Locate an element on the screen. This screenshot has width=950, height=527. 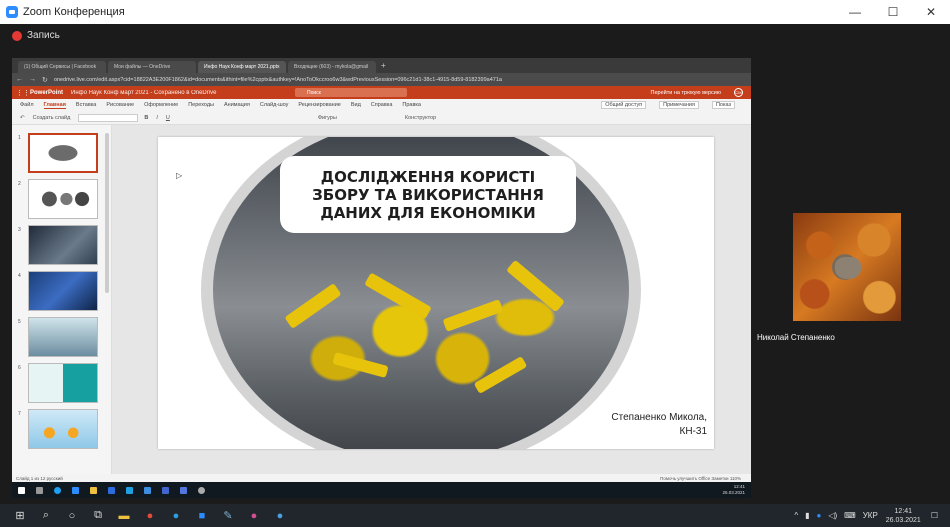
classic-view-link: Перейти на трюкую версию is located at coordinates (686, 93).